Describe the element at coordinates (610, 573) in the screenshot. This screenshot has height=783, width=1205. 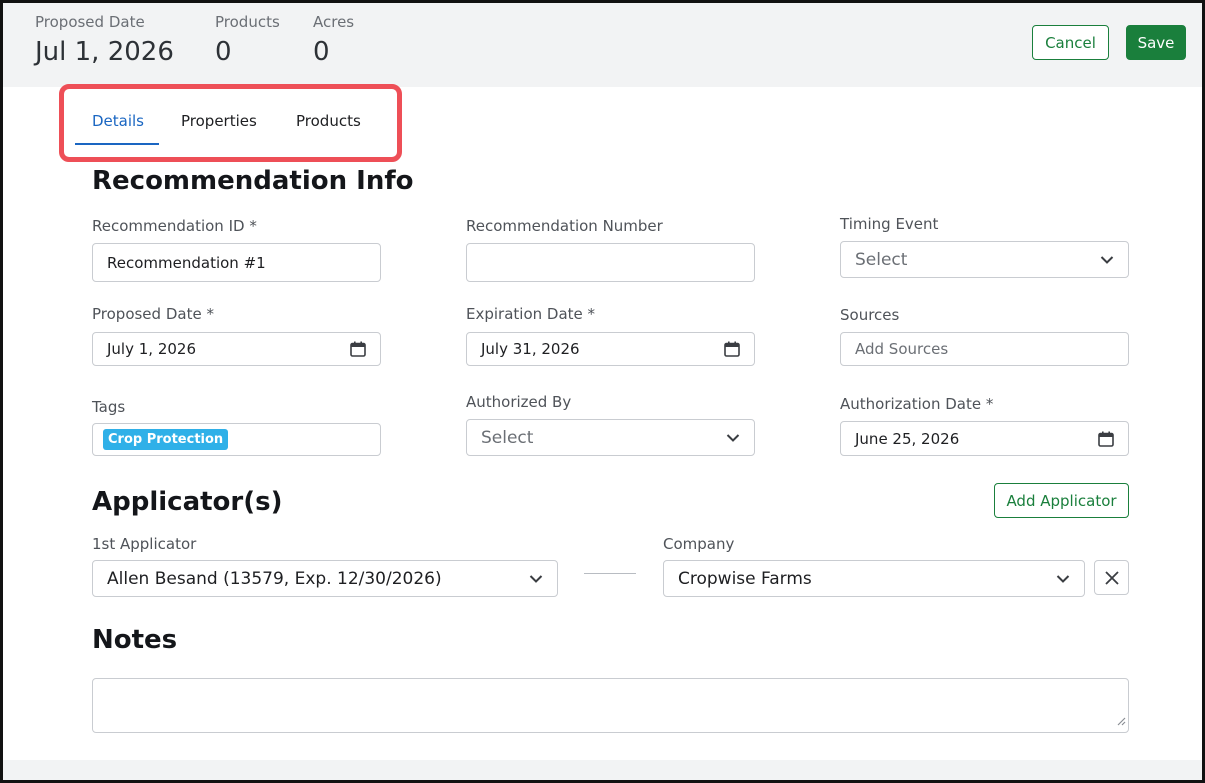
I see `applicator-company-connector` at that location.